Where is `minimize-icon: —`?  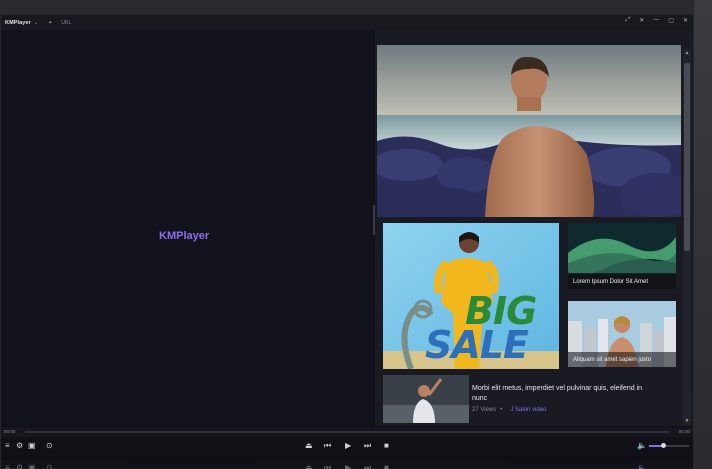
minimize-icon: — is located at coordinates (656, 20).